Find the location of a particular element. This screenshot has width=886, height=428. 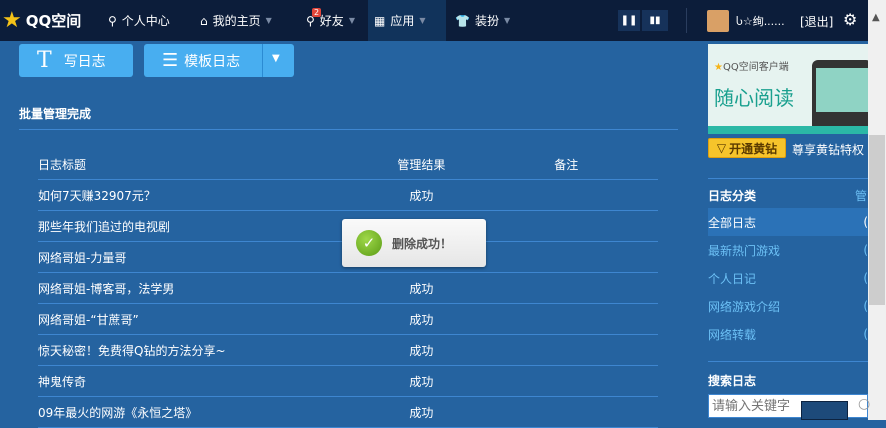

home-icon: ⌂ is located at coordinates (204, 20).